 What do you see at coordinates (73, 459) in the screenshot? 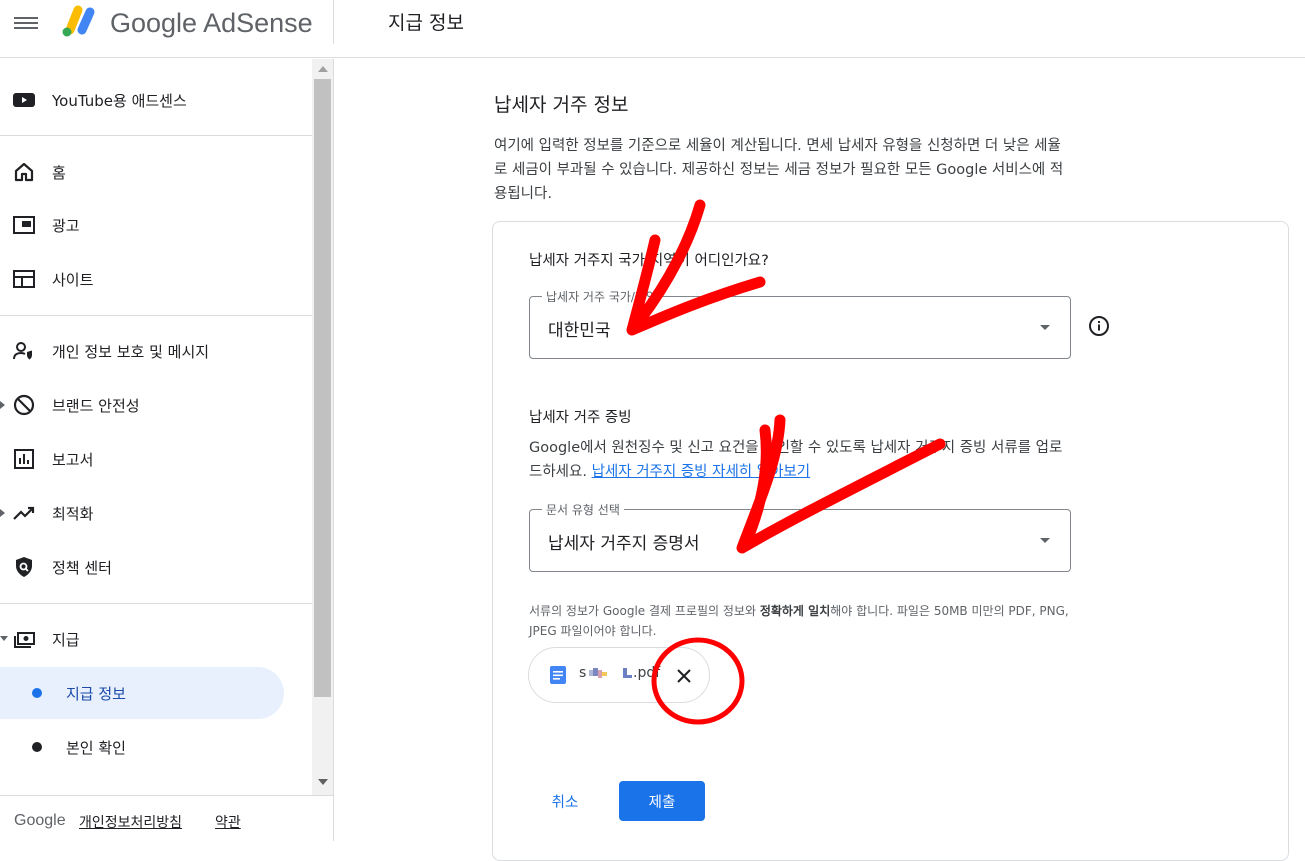
I see `sidebar-item-label: 보고서` at bounding box center [73, 459].